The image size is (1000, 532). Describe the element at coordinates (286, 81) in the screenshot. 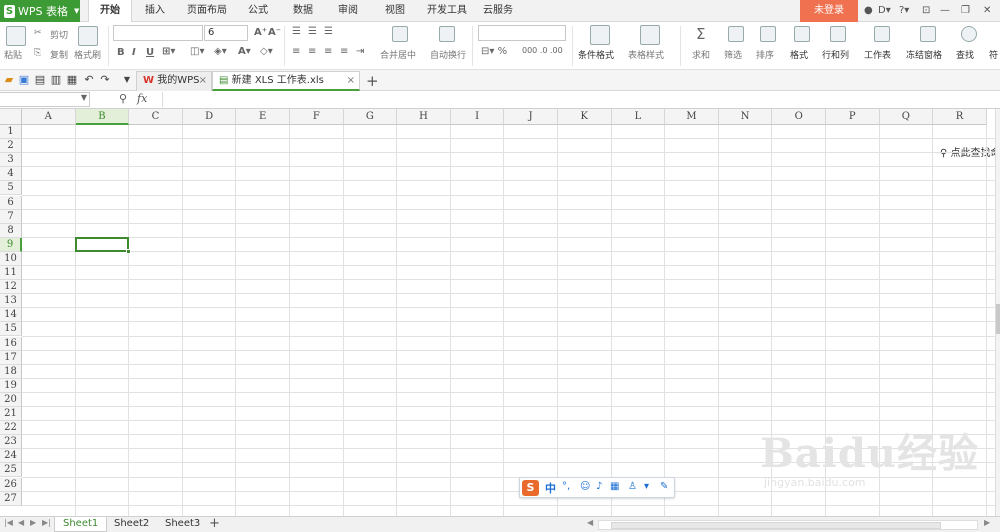

I see `doc-tab-xls: ▤ 新建 XLS 工作表.xls ×` at that location.